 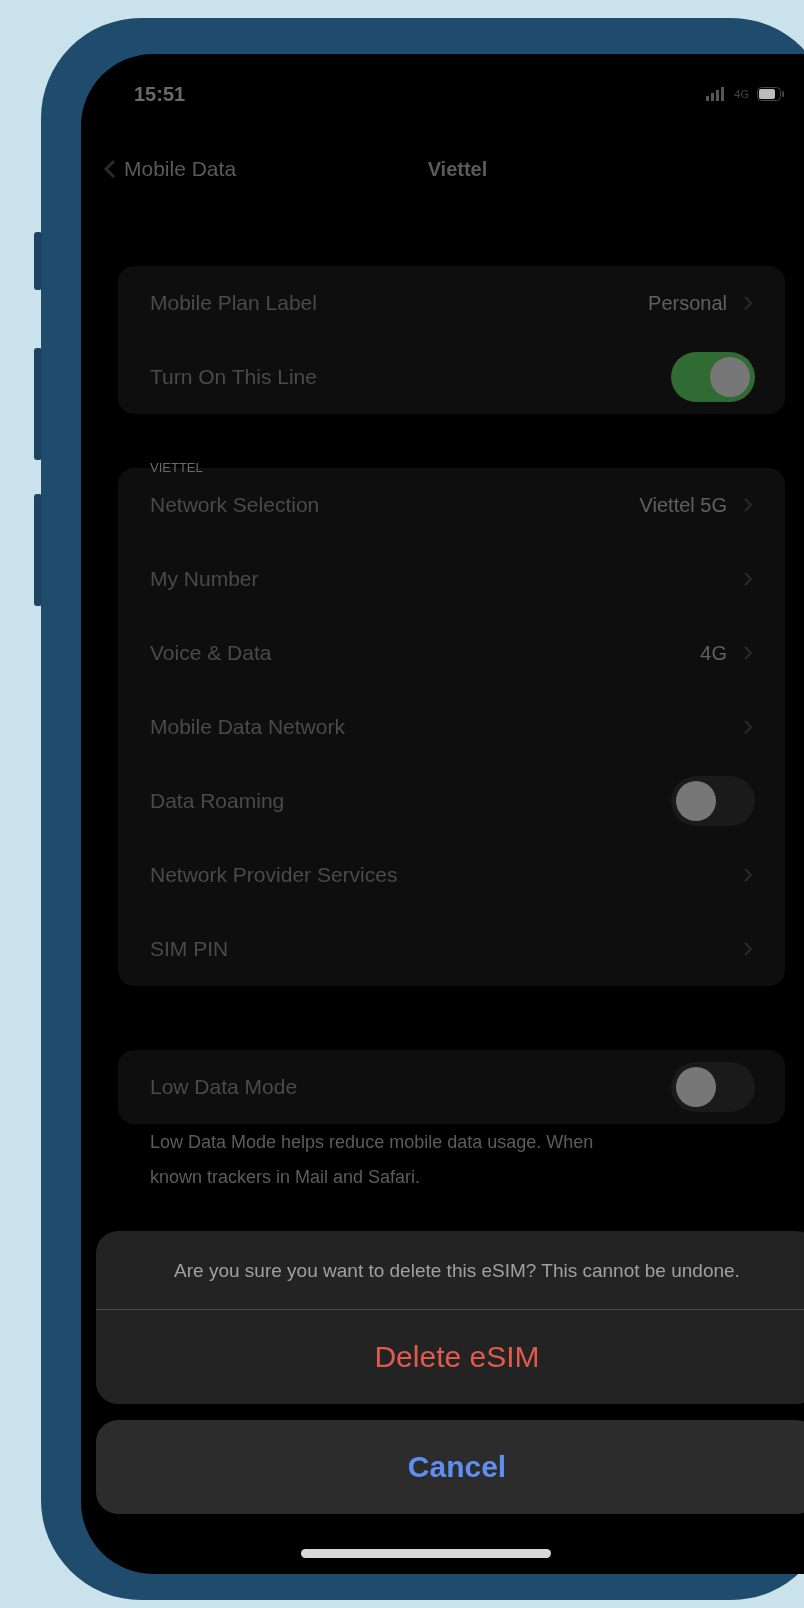 I want to click on nav-title: Viettel, so click(x=457, y=169).